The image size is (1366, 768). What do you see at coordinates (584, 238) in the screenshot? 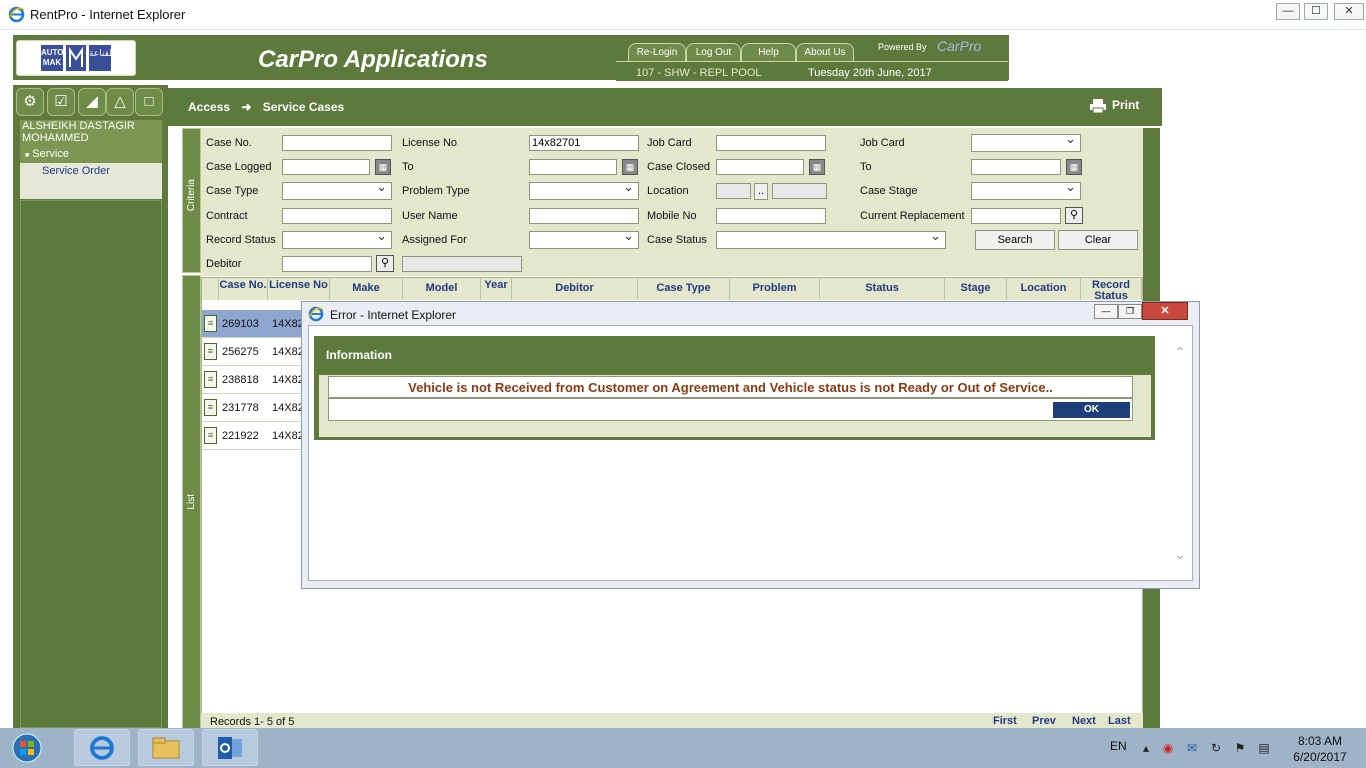
I see `assigned-for-select` at bounding box center [584, 238].